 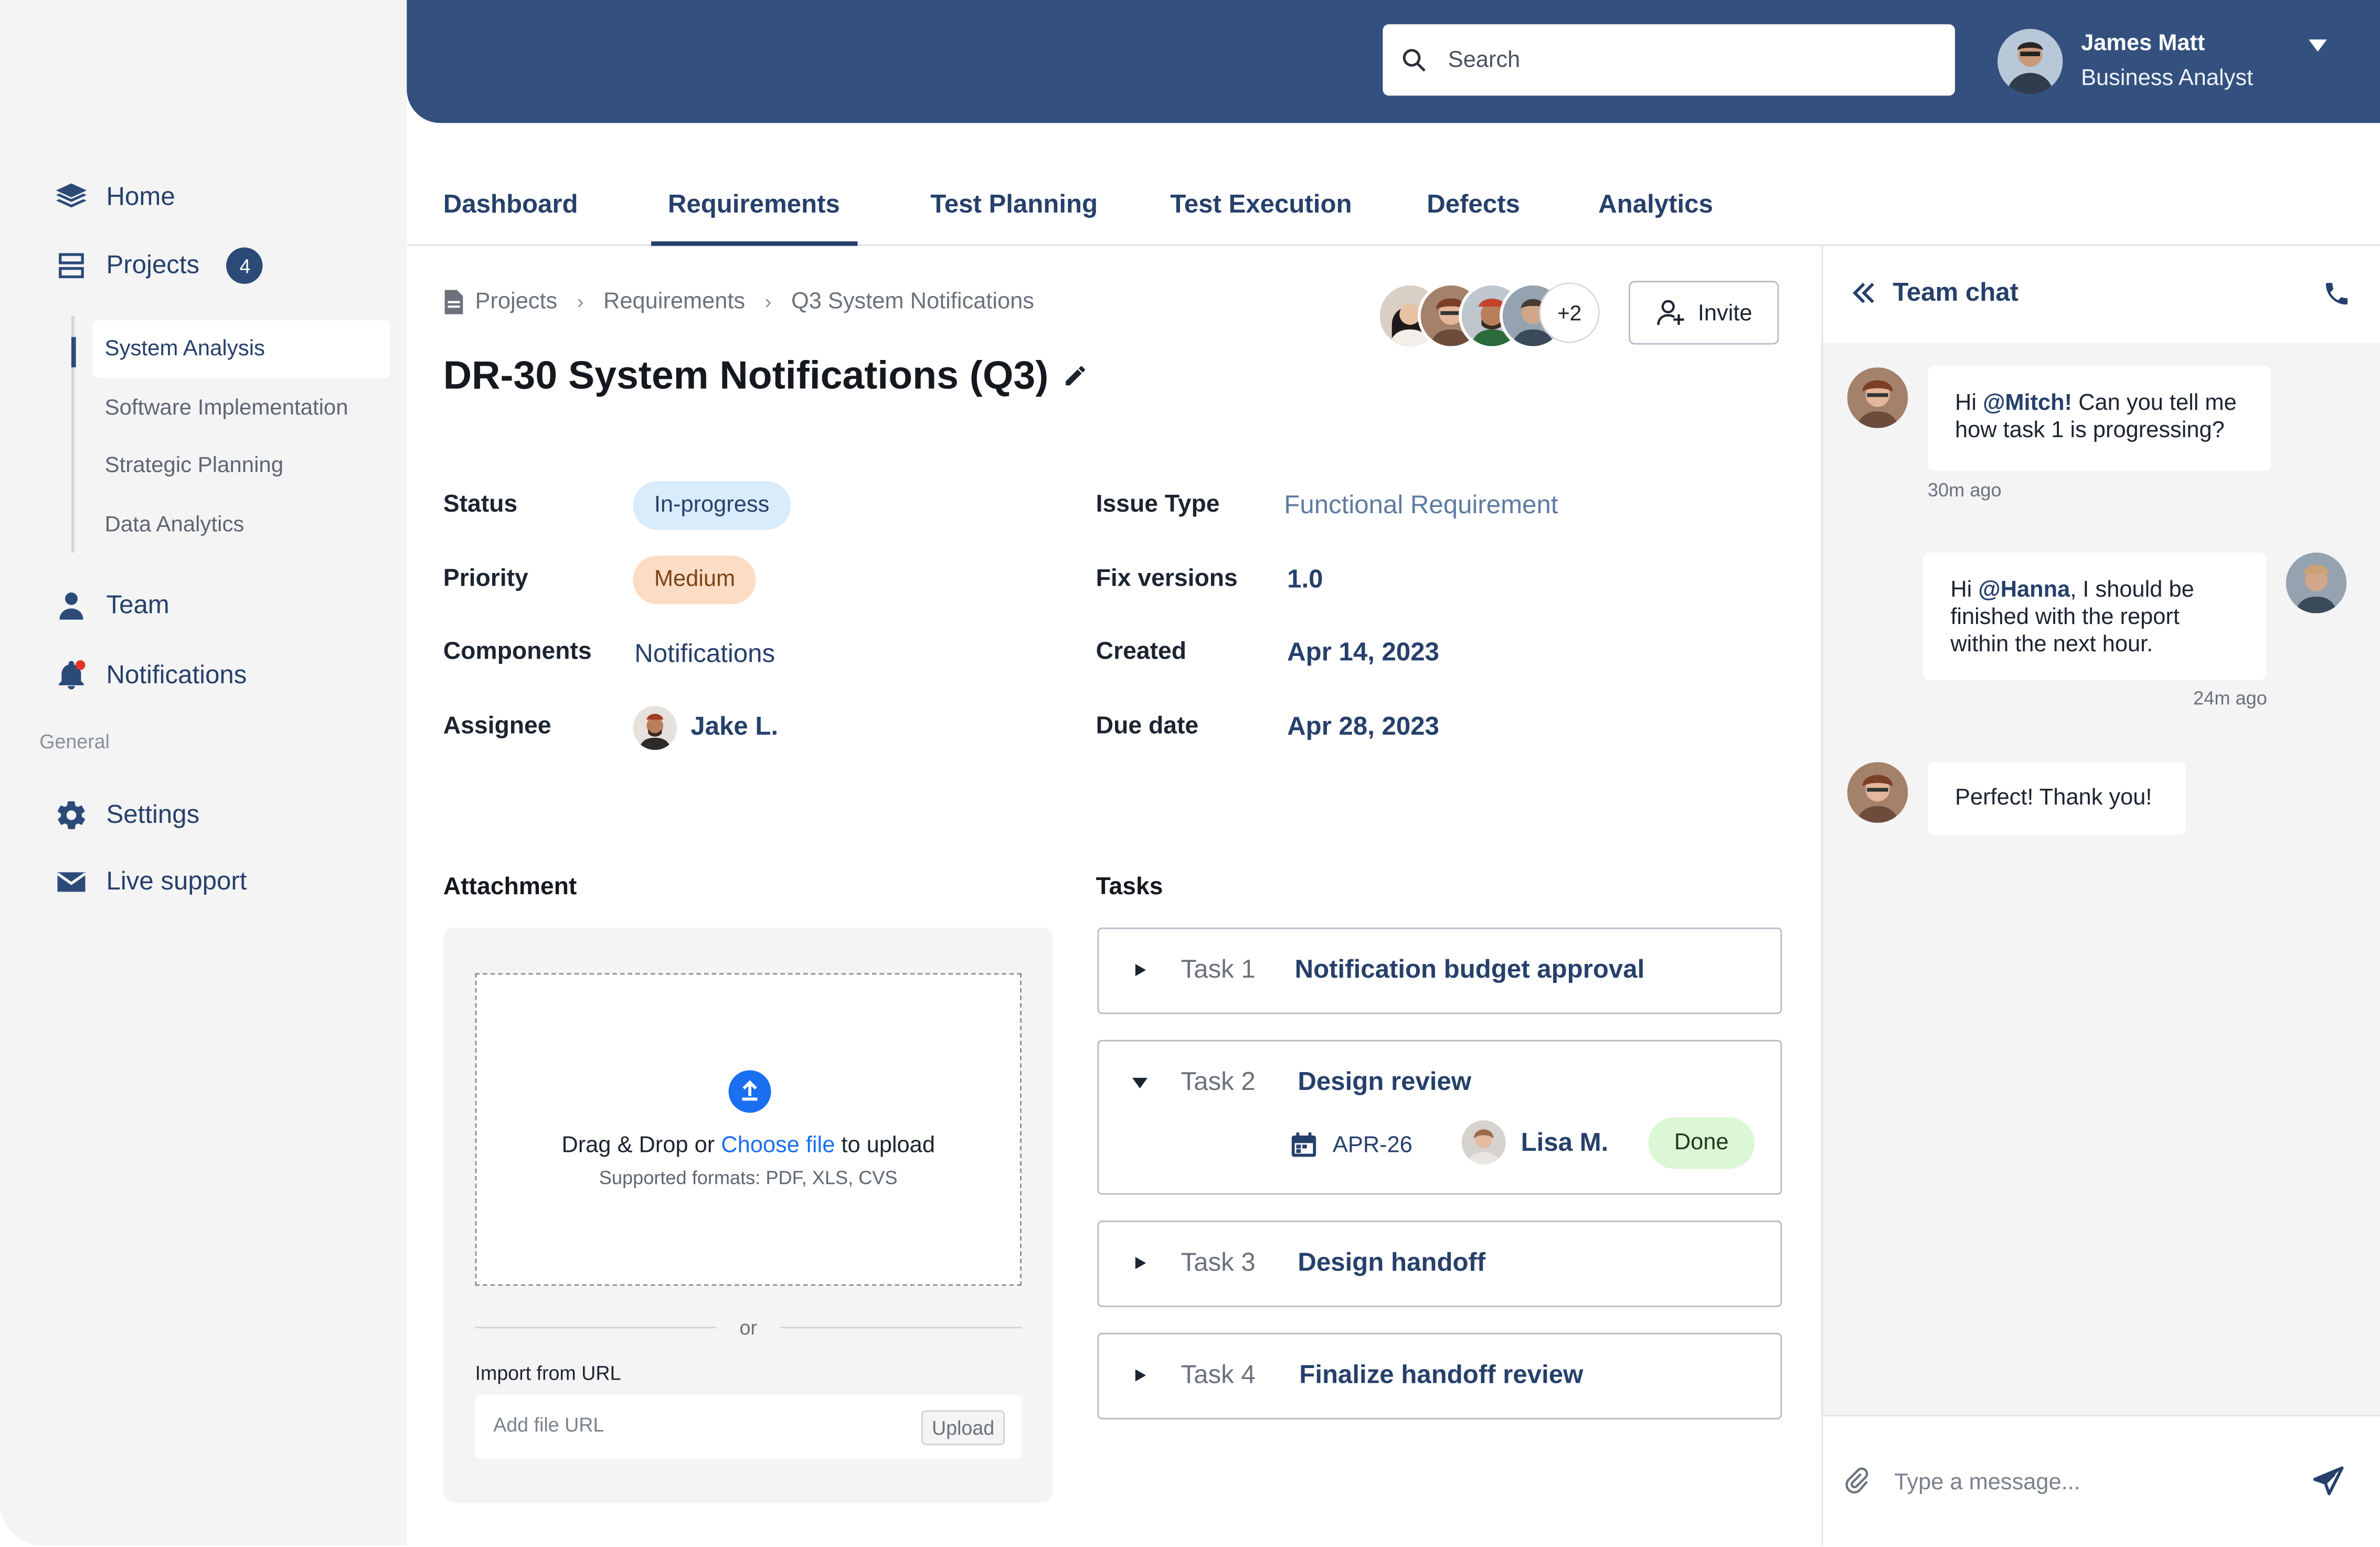 I want to click on chevron-down-icon, so click(x=2318, y=46).